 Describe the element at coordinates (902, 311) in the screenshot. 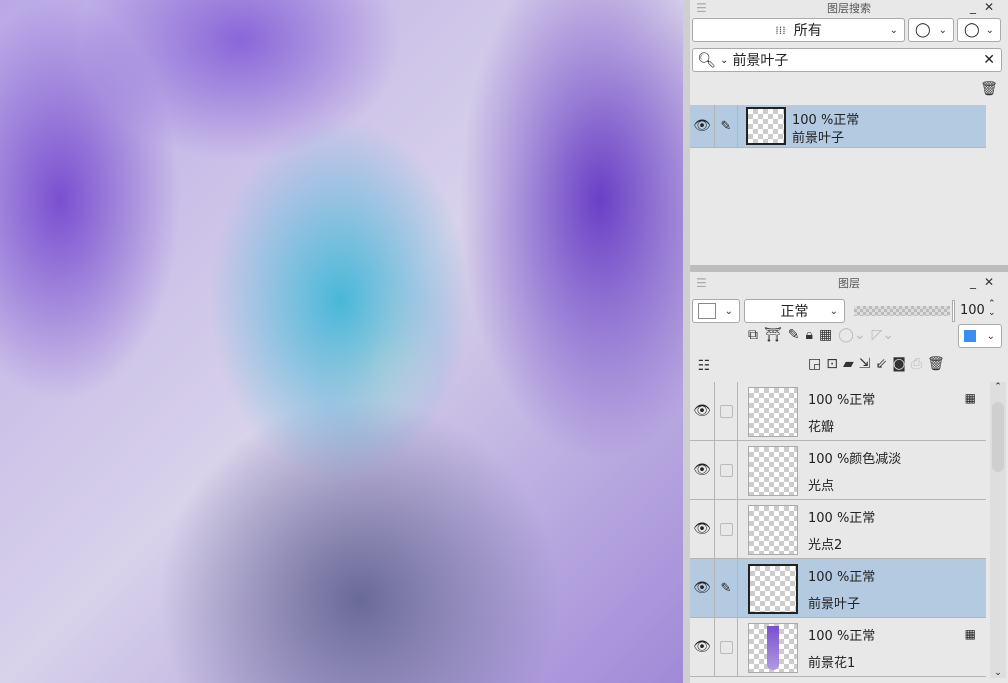

I see `opacity-slider` at that location.